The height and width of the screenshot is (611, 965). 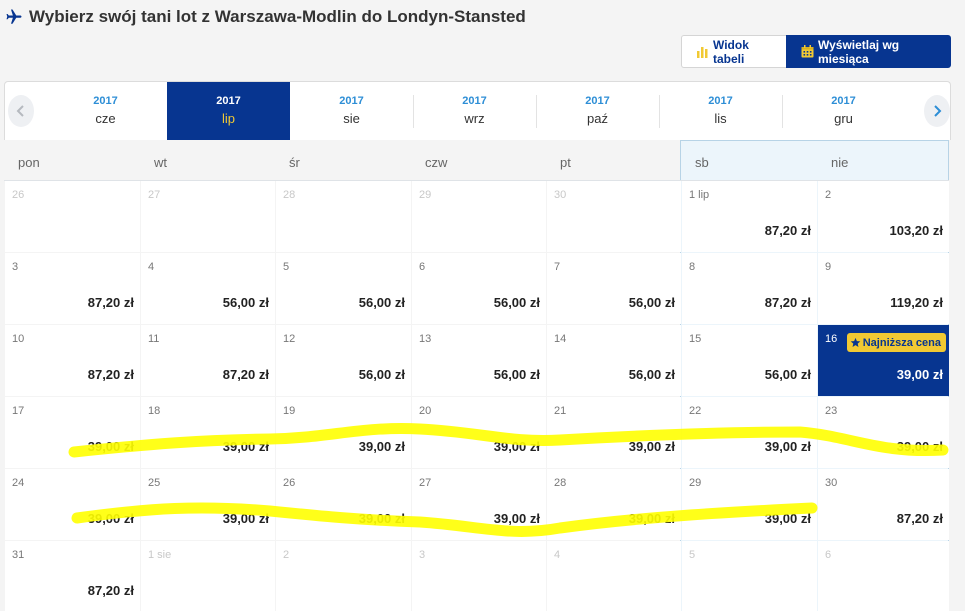 I want to click on month-tab-paź: 2017 paź, so click(x=597, y=111).